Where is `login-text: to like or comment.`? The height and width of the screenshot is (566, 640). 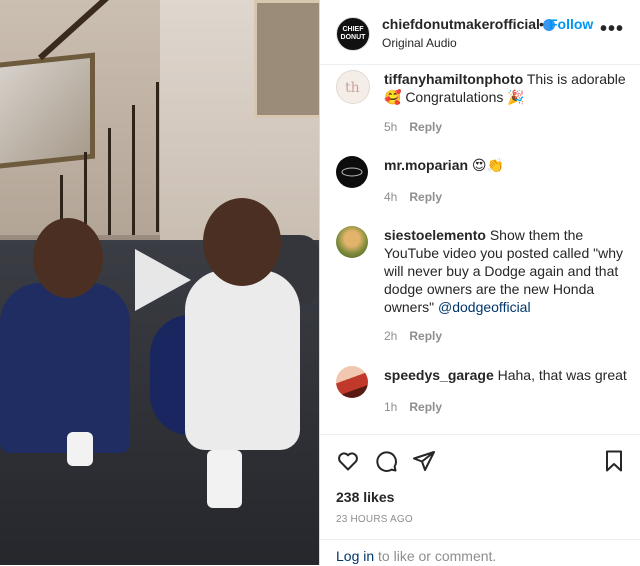 login-text: to like or comment. is located at coordinates (435, 556).